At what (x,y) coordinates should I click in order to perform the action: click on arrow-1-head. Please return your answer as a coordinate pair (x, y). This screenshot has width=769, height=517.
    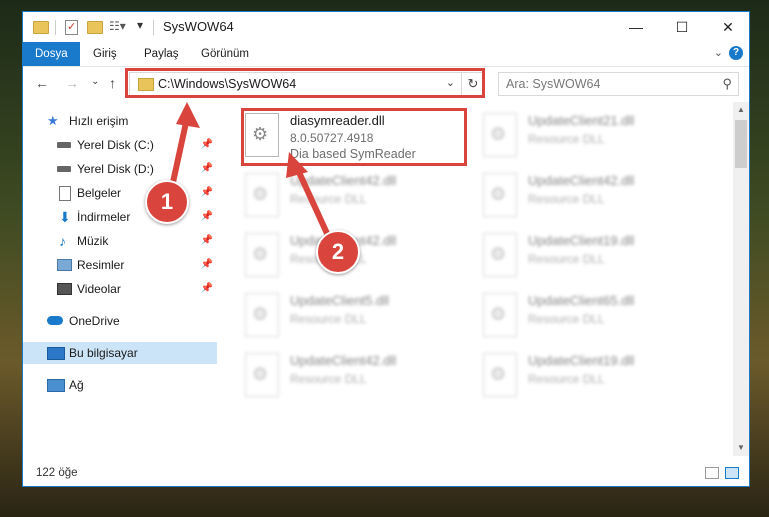
    Looking at the image, I should click on (188, 115).